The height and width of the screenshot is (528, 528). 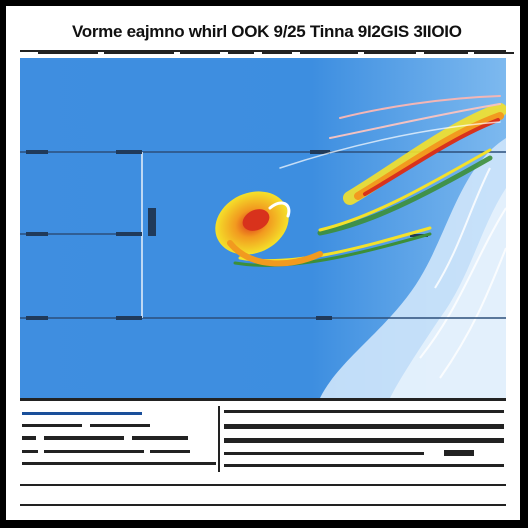 I want to click on subtitle-dotted-row, so click(x=276, y=53).